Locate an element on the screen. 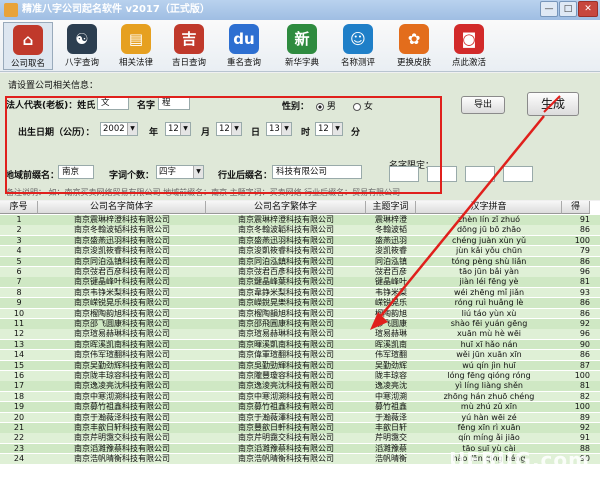  arrow-tail is located at coordinates (552, 104).